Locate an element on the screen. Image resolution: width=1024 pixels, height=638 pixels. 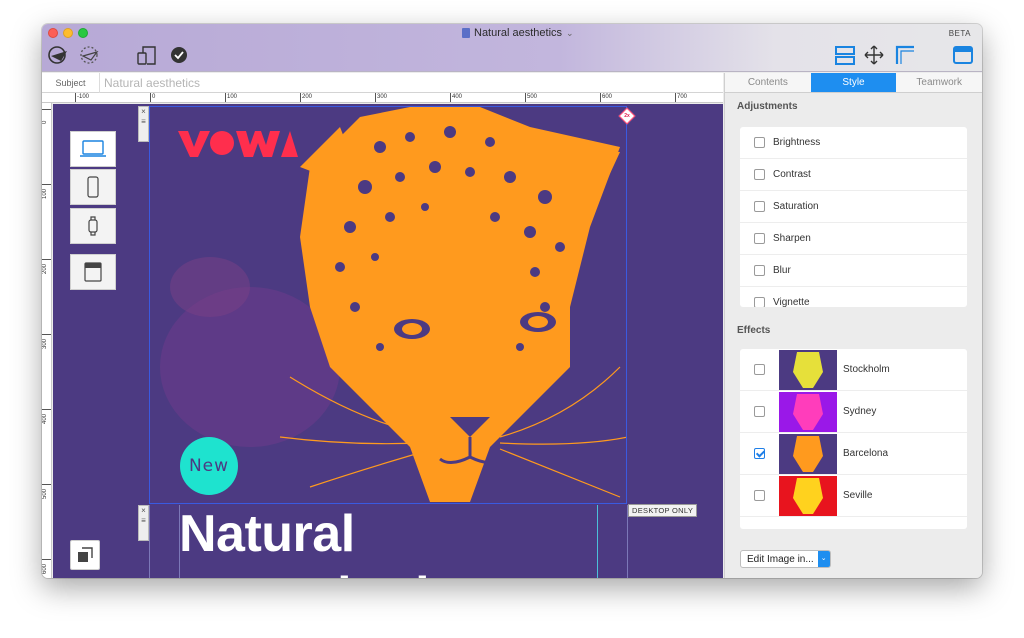
adjustment-label: Brightness is located at coordinates (797, 142).